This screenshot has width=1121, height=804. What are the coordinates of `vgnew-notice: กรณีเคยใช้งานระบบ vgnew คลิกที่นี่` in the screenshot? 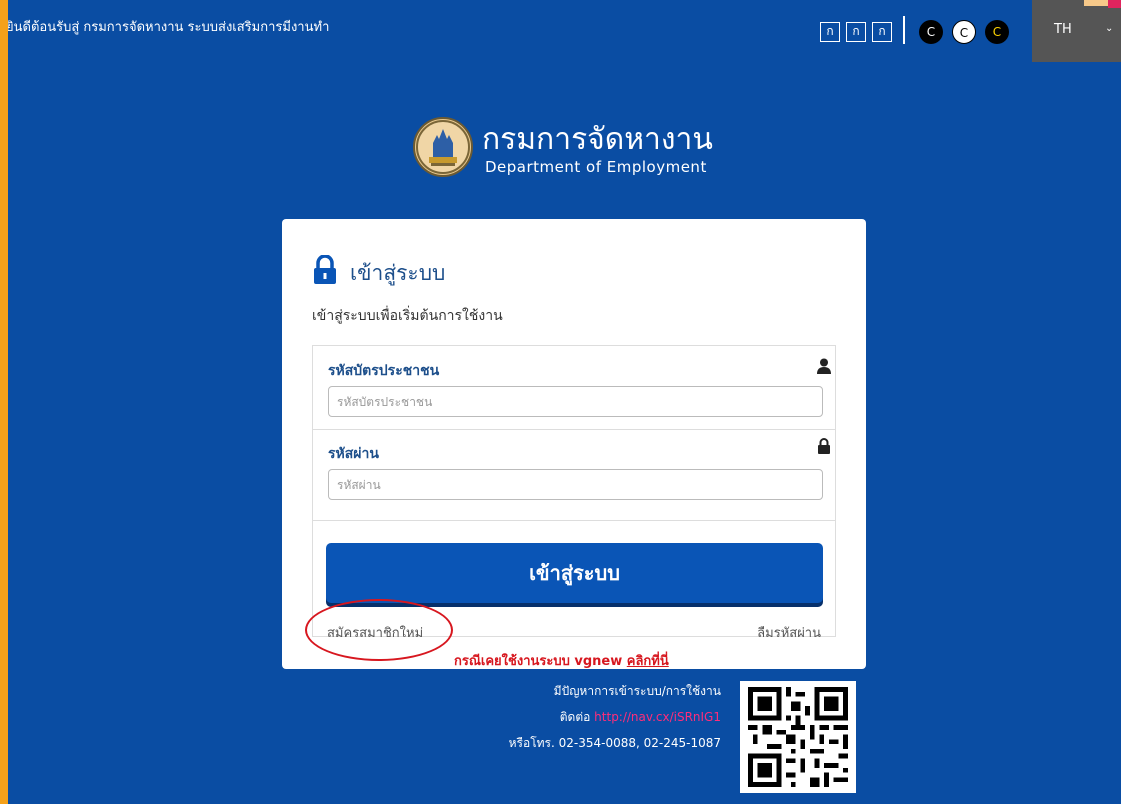 It's located at (561, 660).